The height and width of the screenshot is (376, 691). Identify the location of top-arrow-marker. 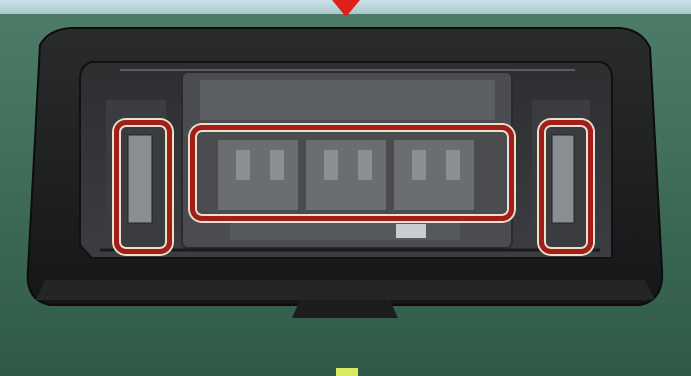
(346, 8).